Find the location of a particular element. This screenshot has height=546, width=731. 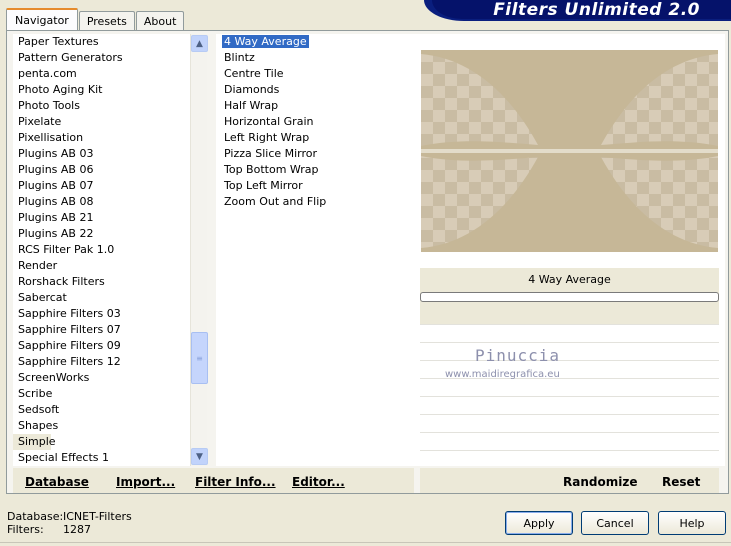

filter-item-label: Left Right Wrap is located at coordinates (267, 137).